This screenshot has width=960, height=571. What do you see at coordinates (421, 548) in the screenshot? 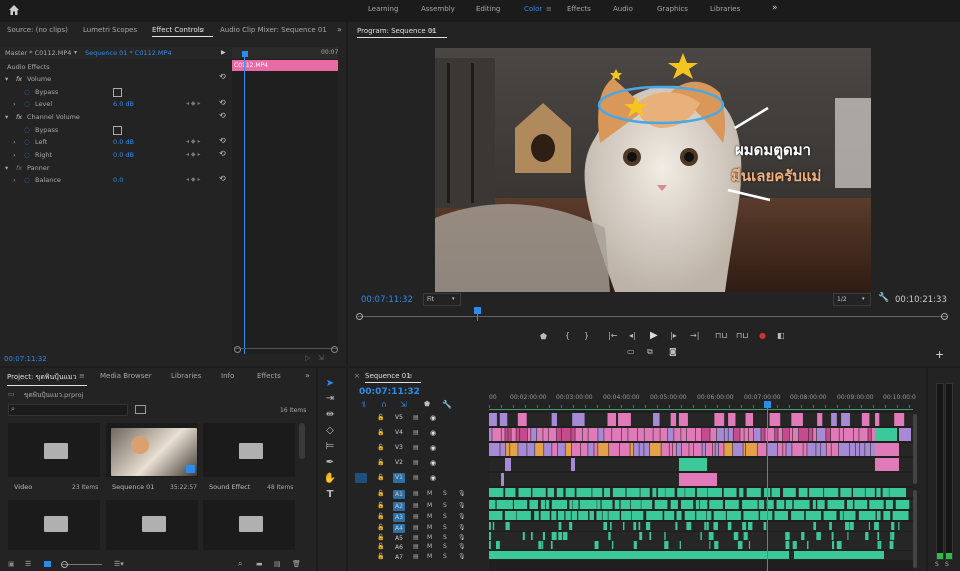
I see `audio-track-header: 🔓 A6 ▤ M S 🎙` at bounding box center [421, 548].